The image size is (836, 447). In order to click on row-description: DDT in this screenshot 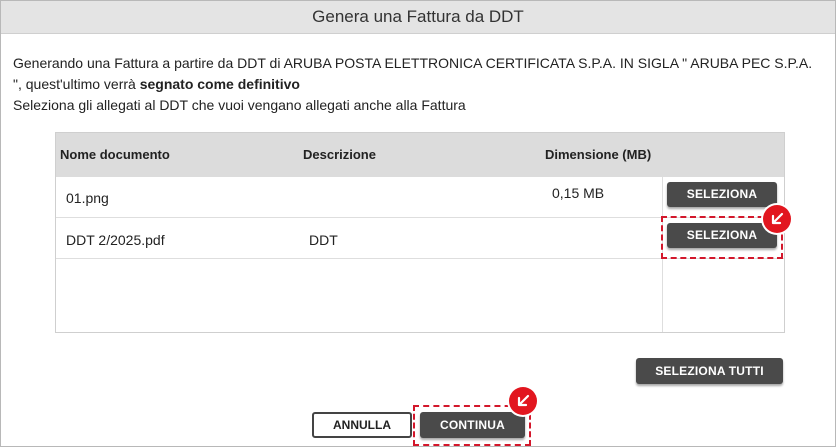, I will do `click(323, 240)`.